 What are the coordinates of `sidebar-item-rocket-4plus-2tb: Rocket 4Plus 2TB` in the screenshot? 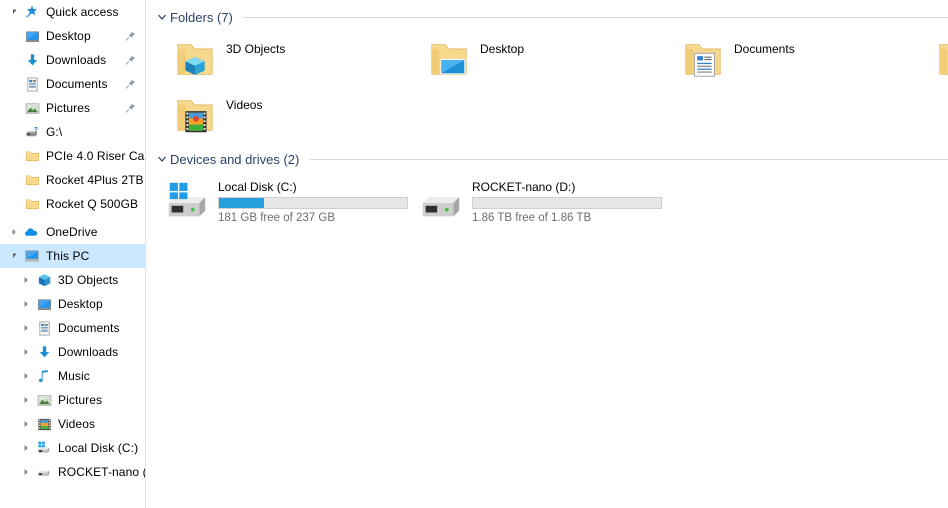 It's located at (72, 180).